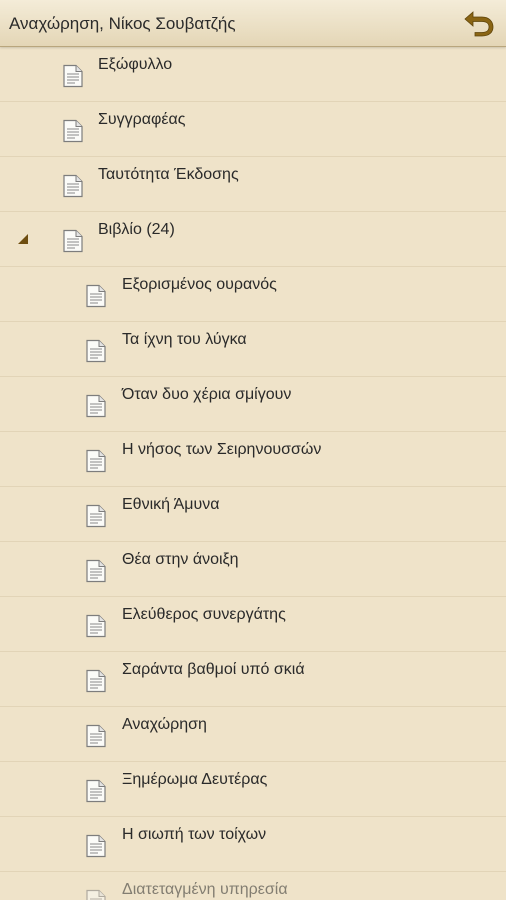  What do you see at coordinates (135, 64) in the screenshot?
I see `toc-item-label: Εξώφυλλο` at bounding box center [135, 64].